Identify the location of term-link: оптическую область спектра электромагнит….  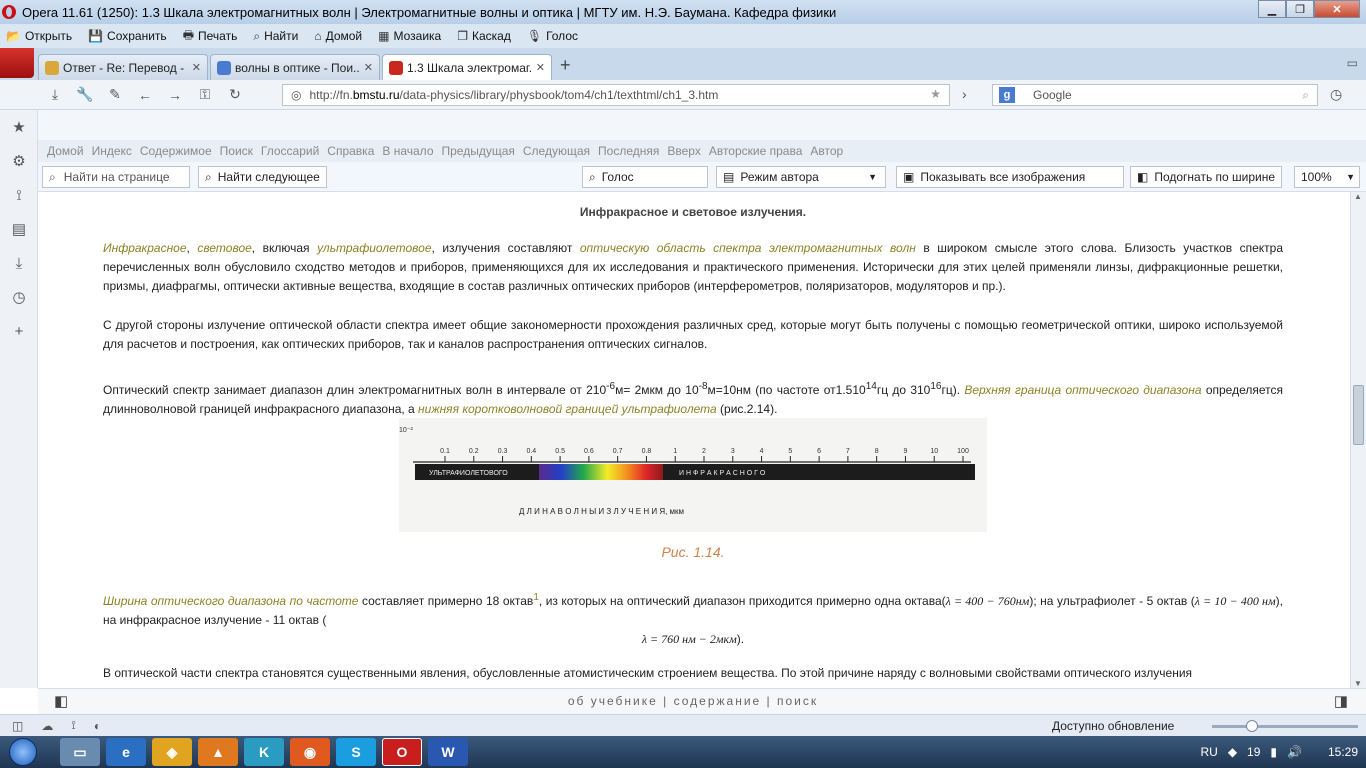
(748, 248).